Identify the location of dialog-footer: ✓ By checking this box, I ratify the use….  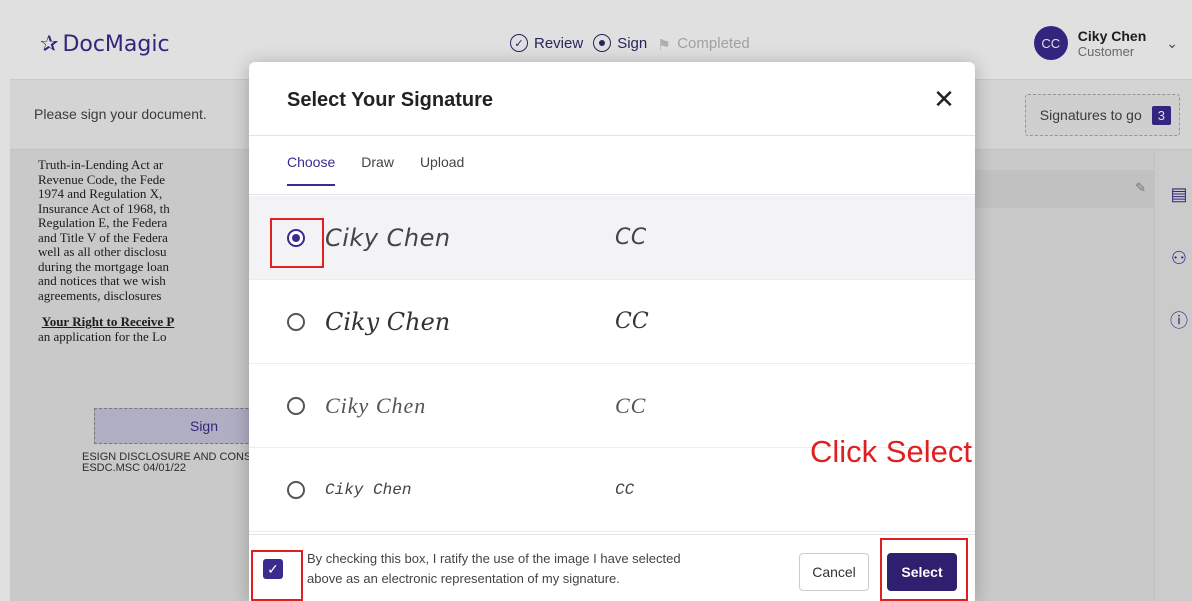
(612, 567).